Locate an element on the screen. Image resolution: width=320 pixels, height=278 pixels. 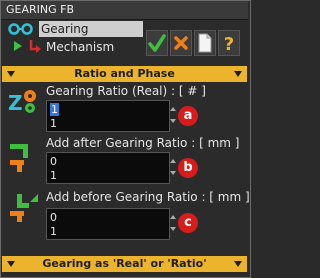
tree-item-mechanism-label: Mechanism is located at coordinates (80, 47).